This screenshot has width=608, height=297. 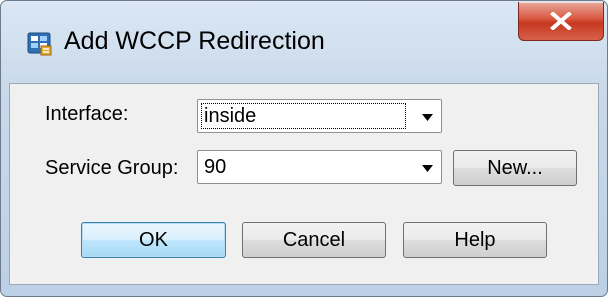 What do you see at coordinates (314, 240) in the screenshot?
I see `cancel-button: Cancel` at bounding box center [314, 240].